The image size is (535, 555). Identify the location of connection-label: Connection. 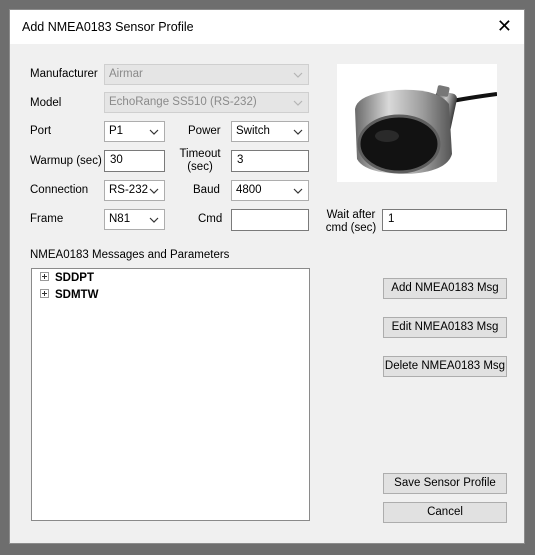
(59, 190).